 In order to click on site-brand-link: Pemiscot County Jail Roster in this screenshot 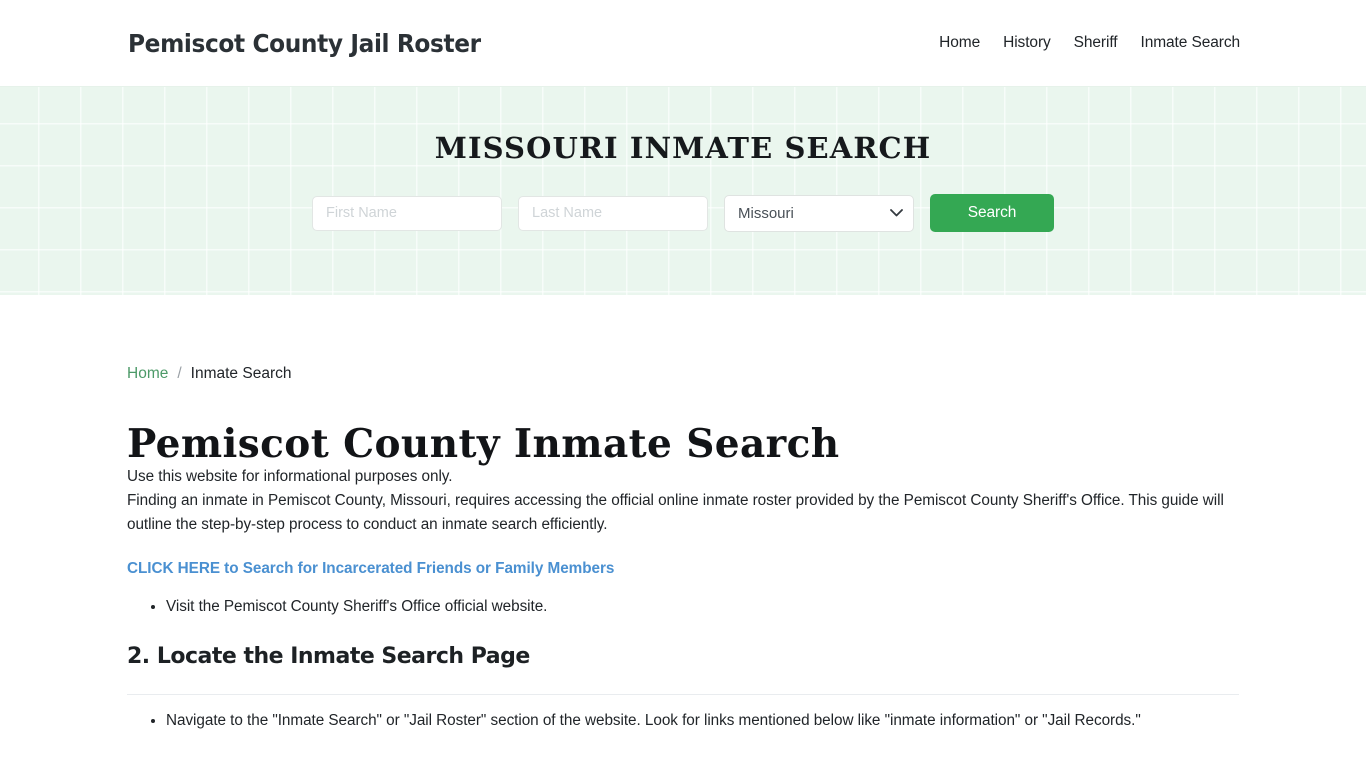, I will do `click(304, 43)`.